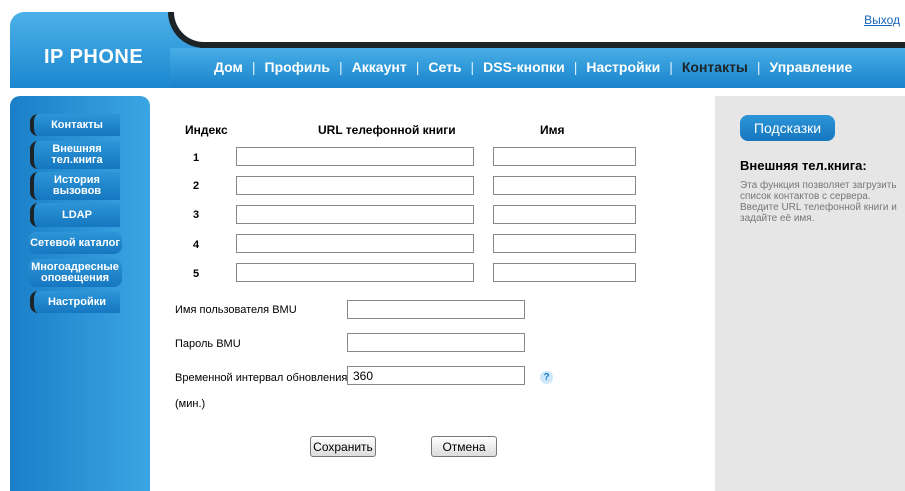  Describe the element at coordinates (236, 310) in the screenshot. I see `bmu-username-label: Имя пользователя BMU` at that location.